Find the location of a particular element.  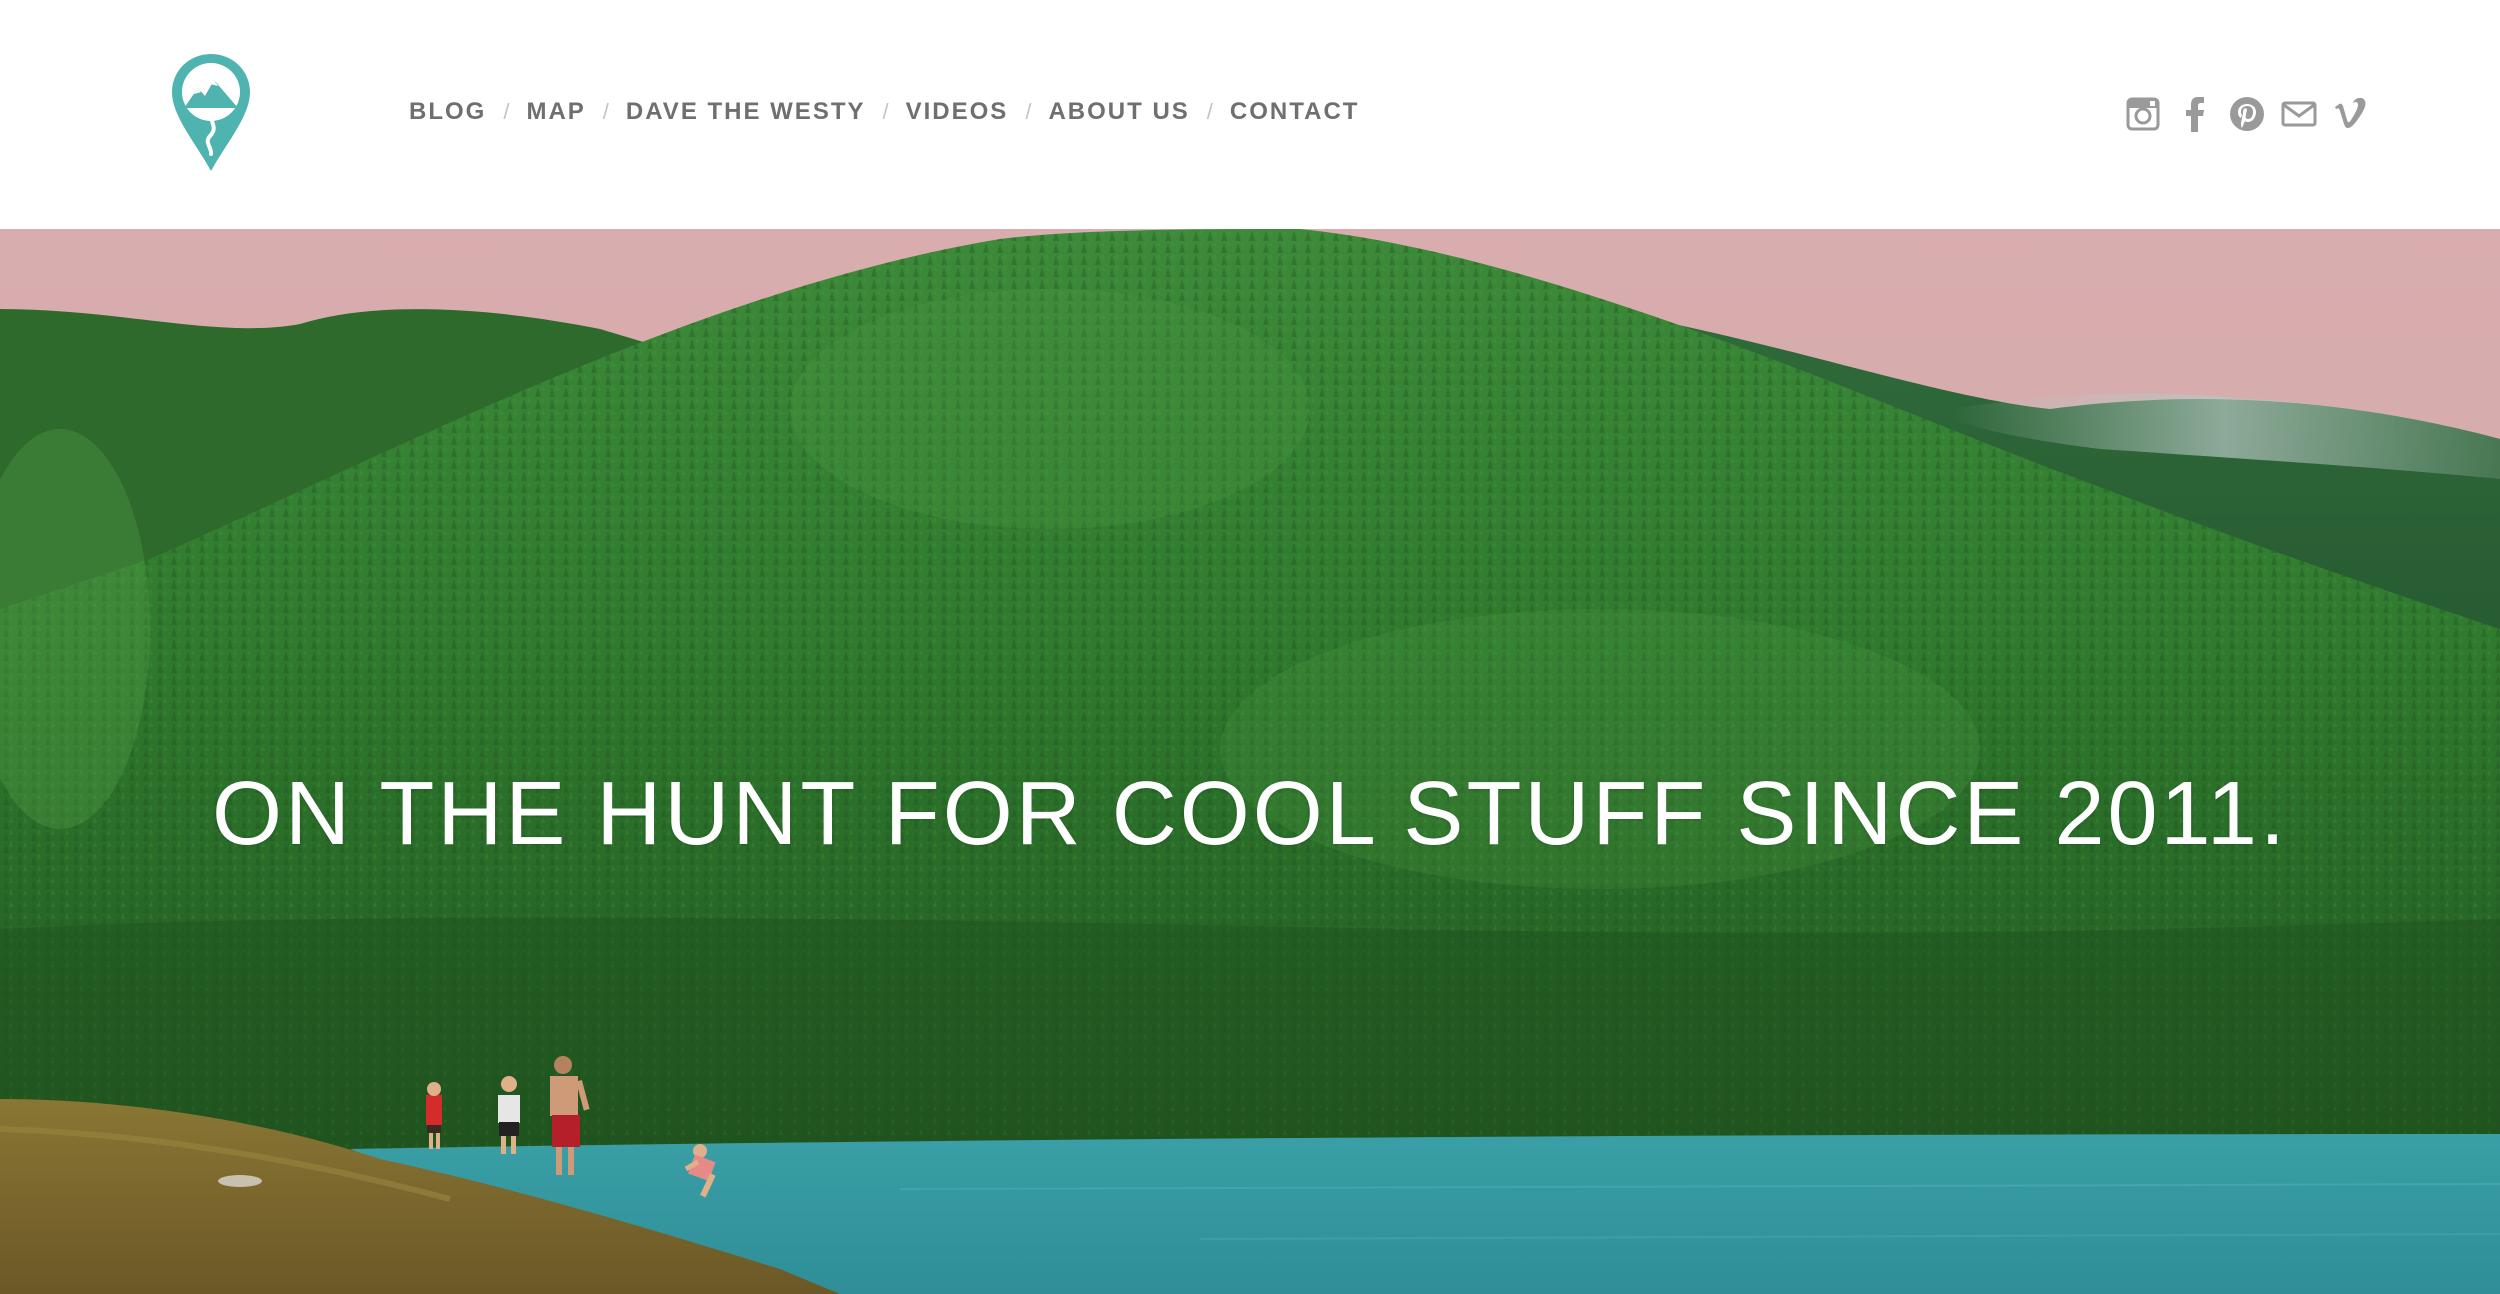

map-pin-mountain-logo-icon is located at coordinates (211, 112).